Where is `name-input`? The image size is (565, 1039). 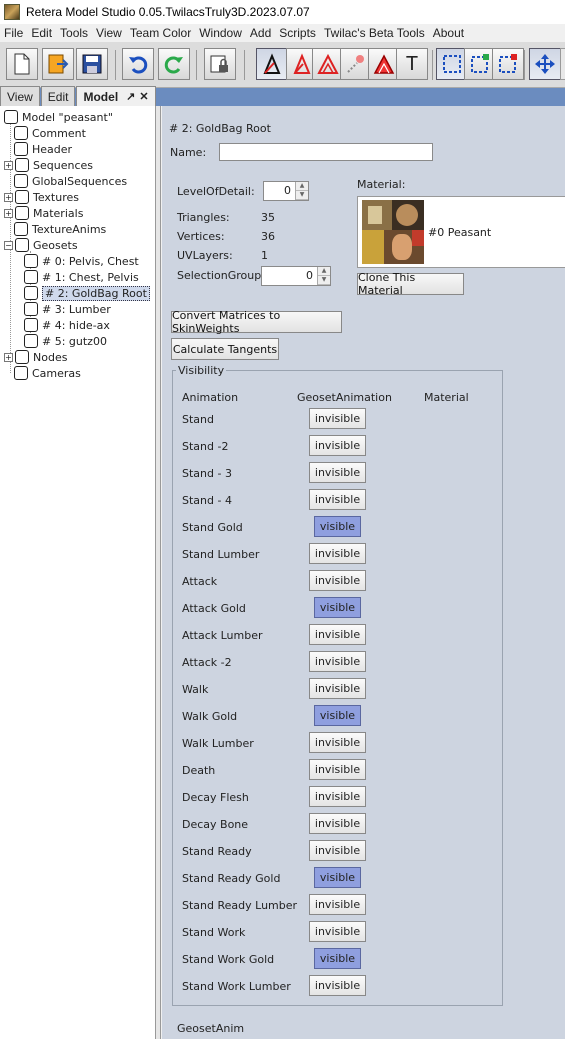
name-input is located at coordinates (326, 152).